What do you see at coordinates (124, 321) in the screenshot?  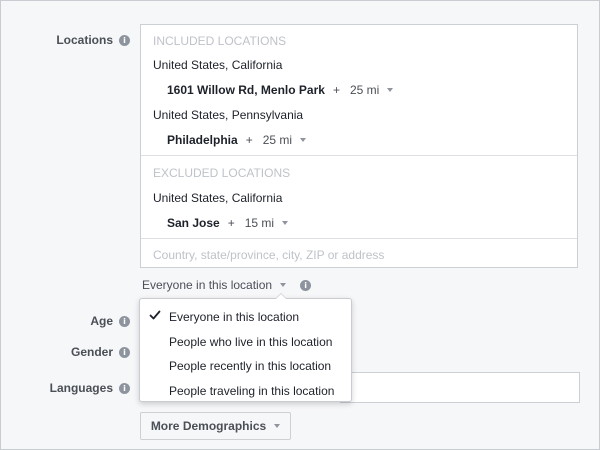 I see `age-info-icon: i` at bounding box center [124, 321].